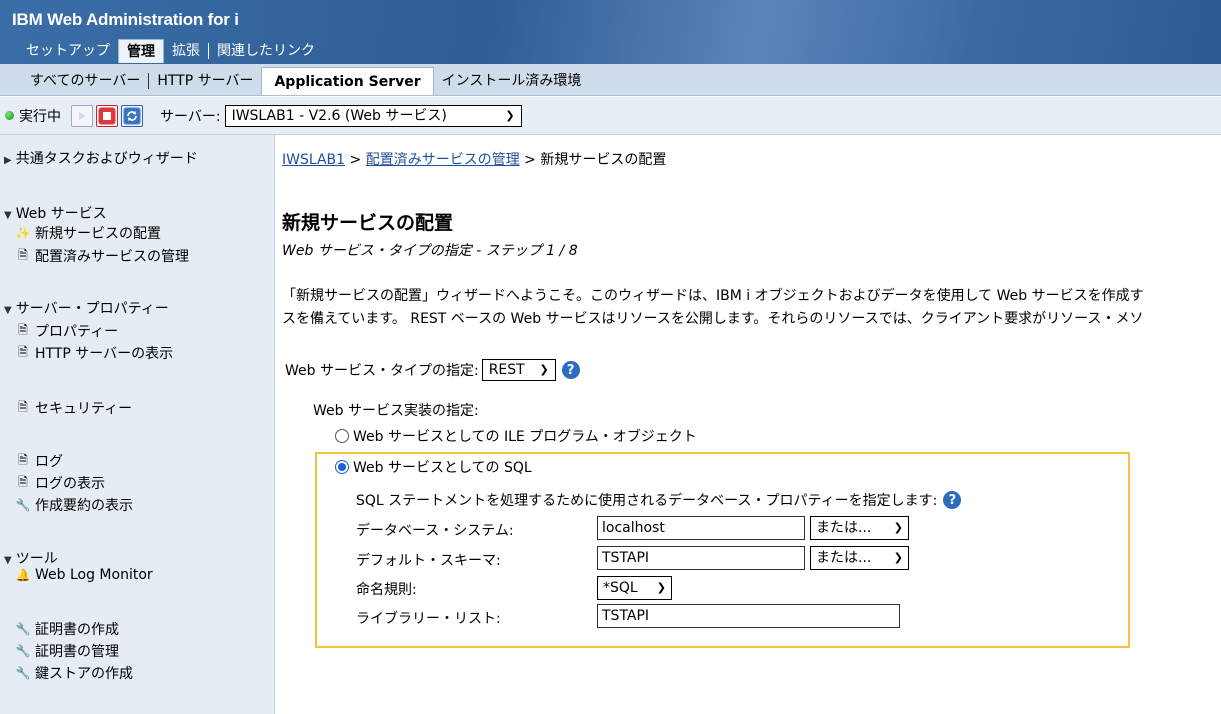 The height and width of the screenshot is (714, 1221). Describe the element at coordinates (339, 115) in the screenshot. I see `server-select-value: IWSLAB1 - V2.6 (Web サービス)` at that location.